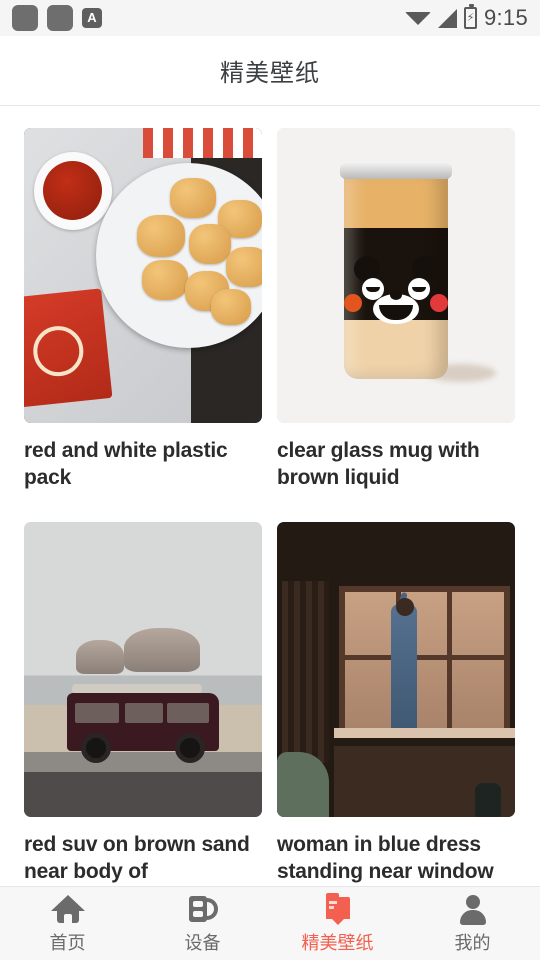  I want to click on battery-charging-icon: ⚡, so click(470, 16).